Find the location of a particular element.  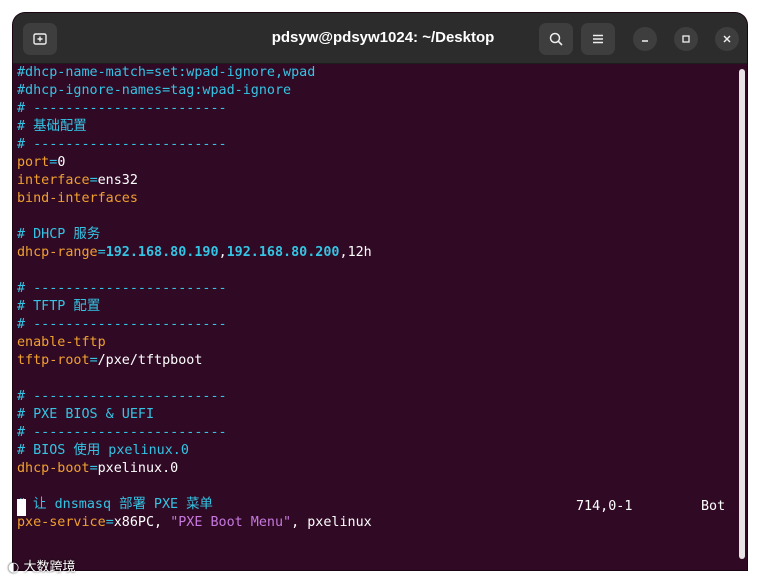

editor-line: tftp-root=/pxe/tftpboot is located at coordinates (377, 361).